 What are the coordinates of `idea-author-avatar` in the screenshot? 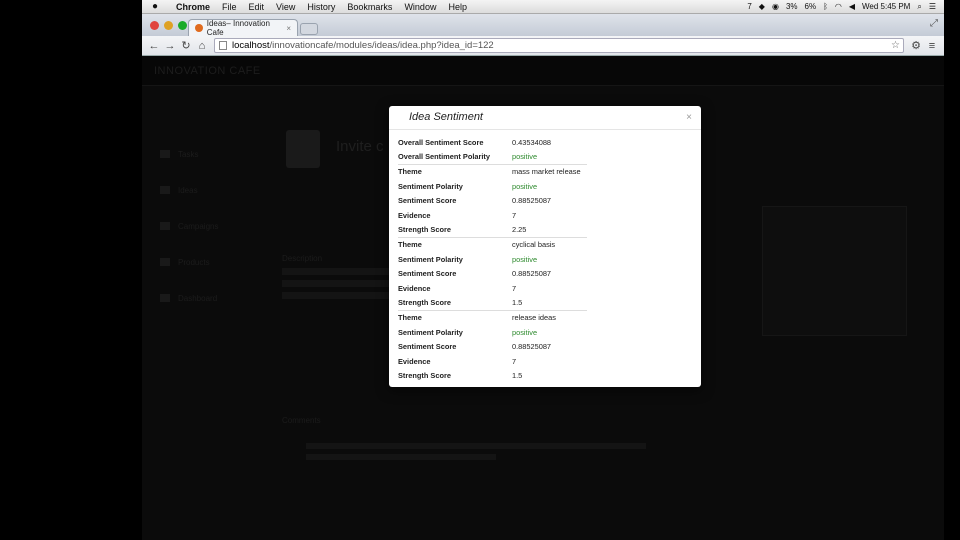 It's located at (303, 149).